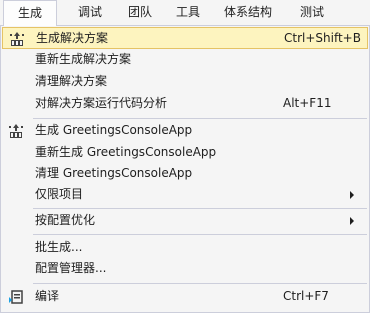 The height and width of the screenshot is (313, 370). What do you see at coordinates (101, 103) in the screenshot?
I see `menu-item-label: 对解决方案运行代码分析` at bounding box center [101, 103].